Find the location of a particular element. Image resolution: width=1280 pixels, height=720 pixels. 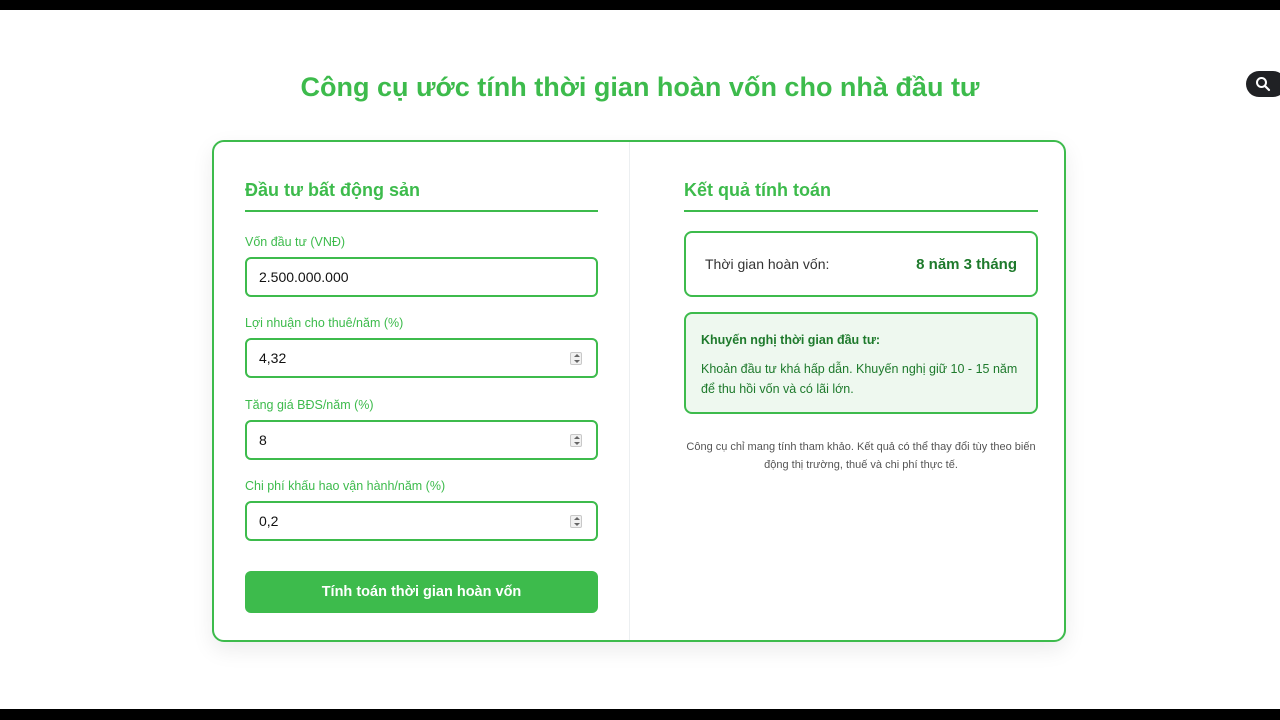

investment-capital-label: Vốn đầu tư (VNĐ) is located at coordinates (295, 242).